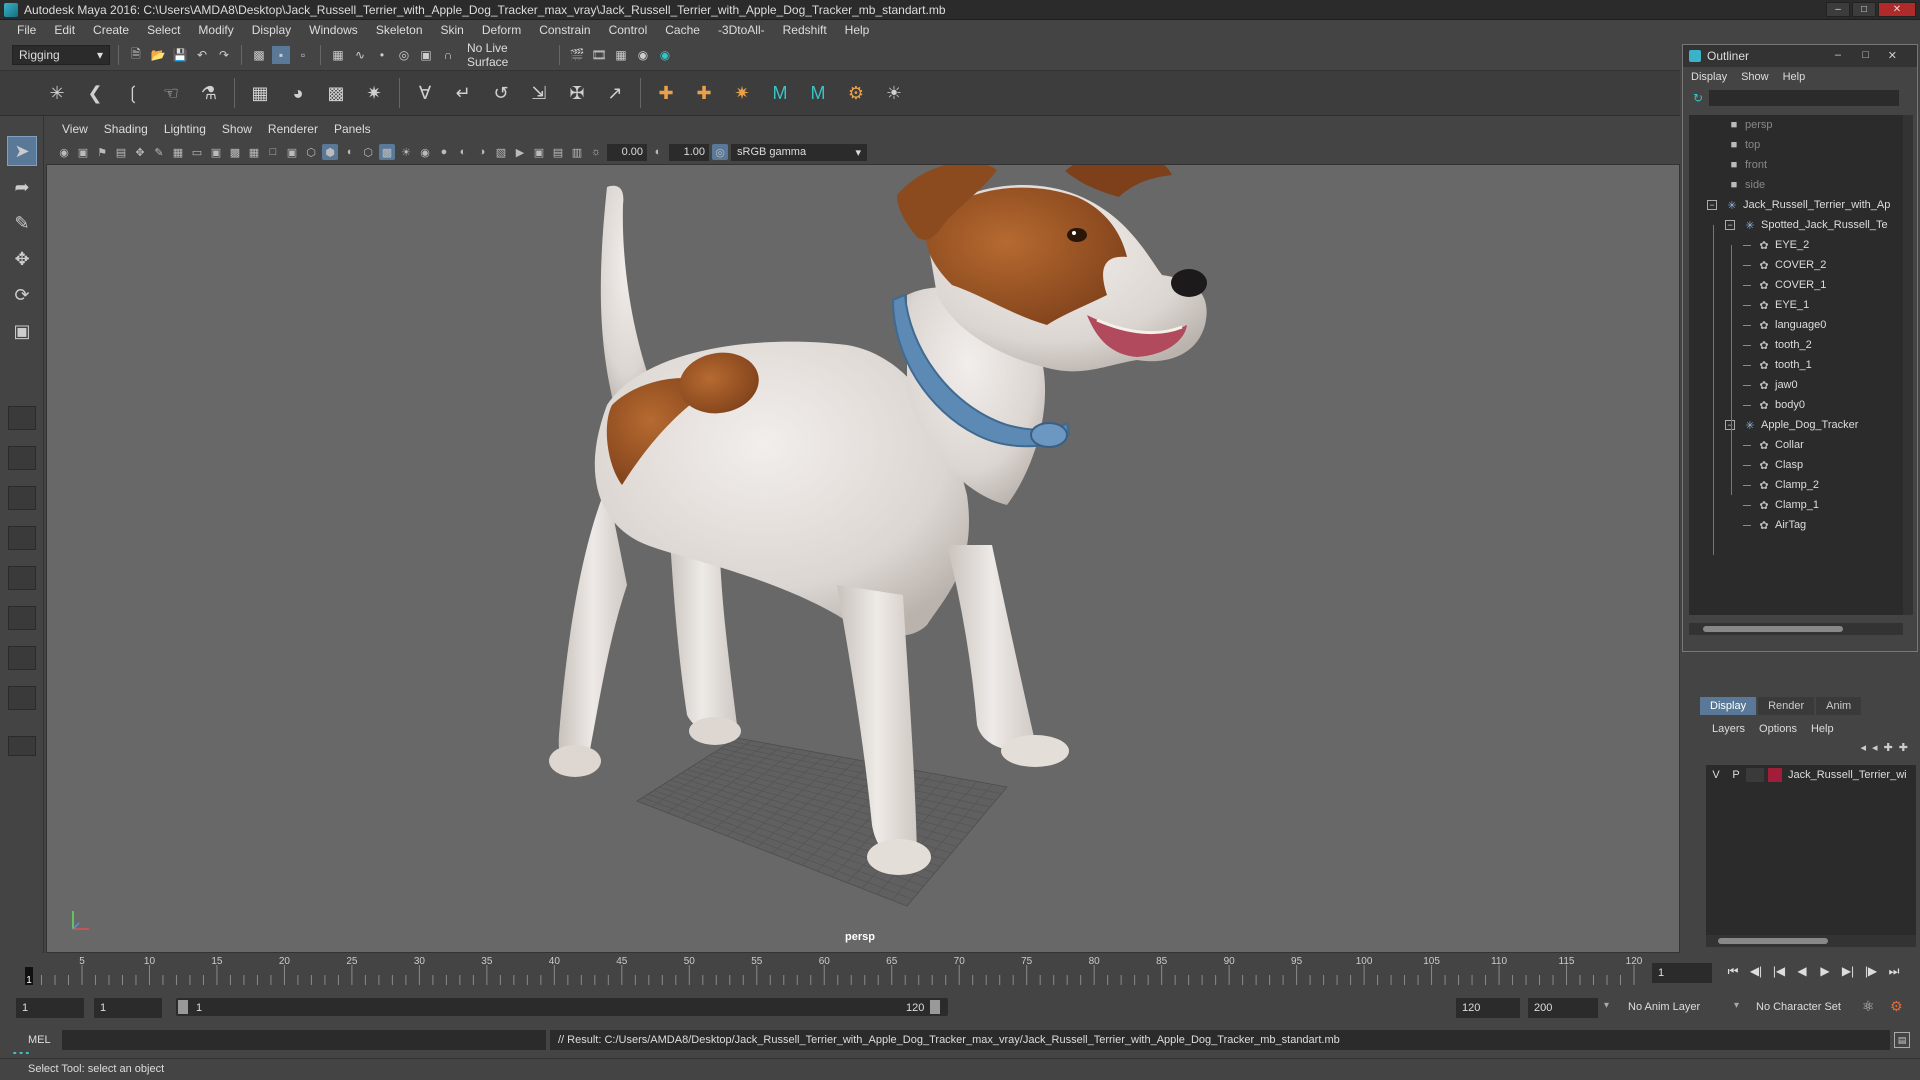 This screenshot has height=1080, width=1920. Describe the element at coordinates (399, 30) in the screenshot. I see `menu-skeleton: Skeleton` at that location.